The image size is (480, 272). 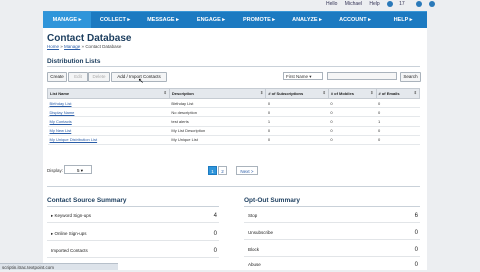 I want to click on opt-out-row: Stop 6, so click(x=332, y=216).